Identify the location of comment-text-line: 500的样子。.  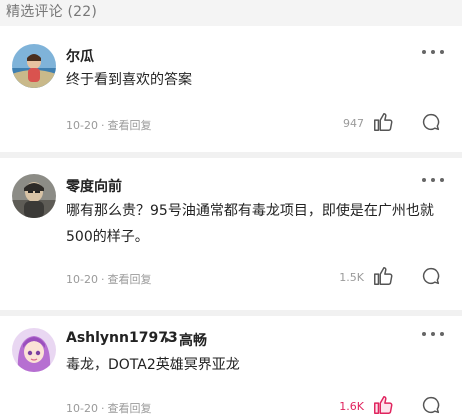
(107, 237).